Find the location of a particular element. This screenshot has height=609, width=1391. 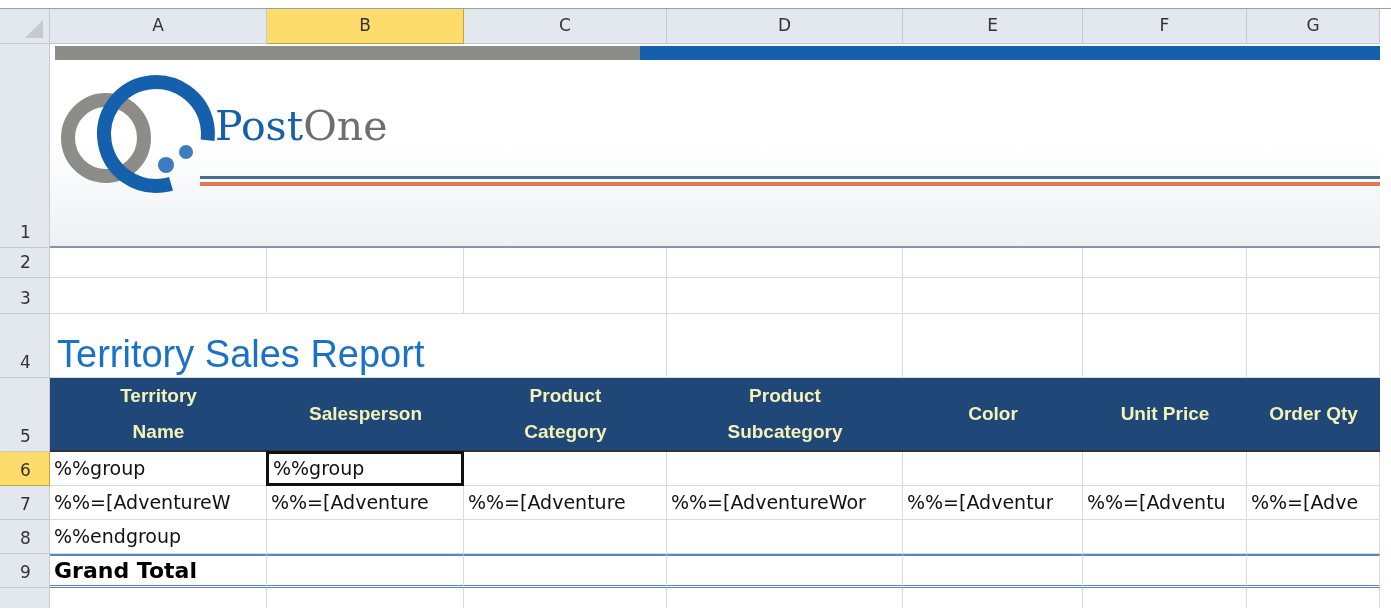

column-heading: Territory Name is located at coordinates (158, 414).